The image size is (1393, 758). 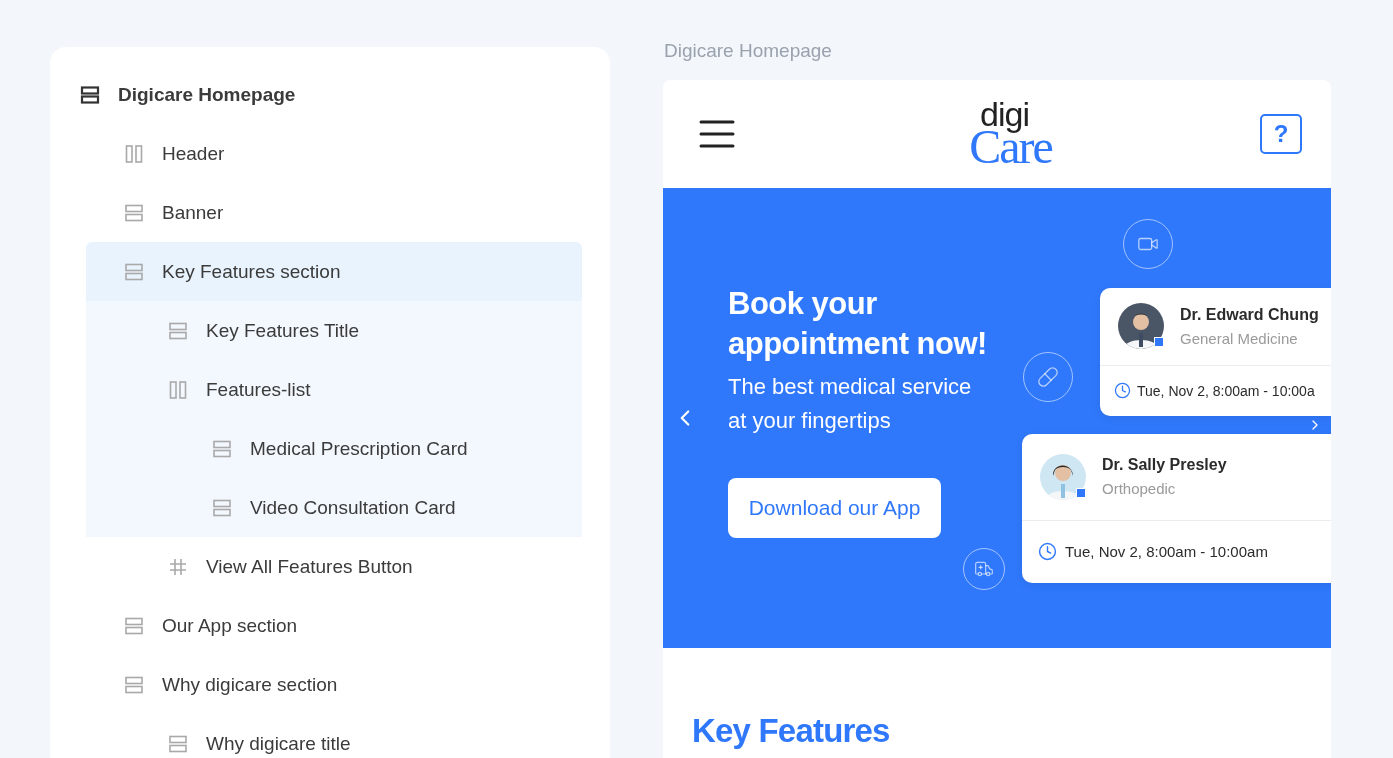 What do you see at coordinates (283, 330) in the screenshot?
I see `tree-item-label: Key Features Title` at bounding box center [283, 330].